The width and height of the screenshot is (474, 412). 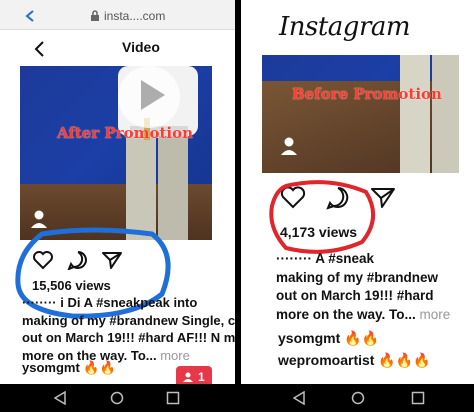 I want to click on video-header: Video, so click(x=117, y=48).